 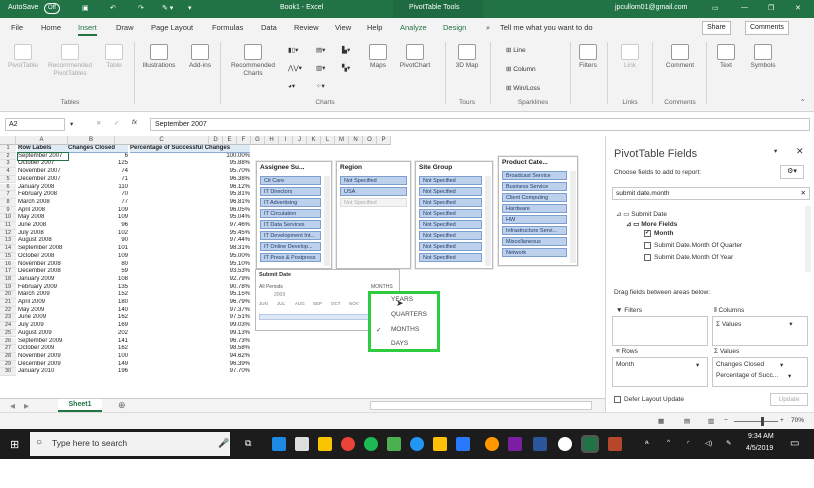 What do you see at coordinates (98, 249) in the screenshot?
I see `pivot-cell: 101` at bounding box center [98, 249].